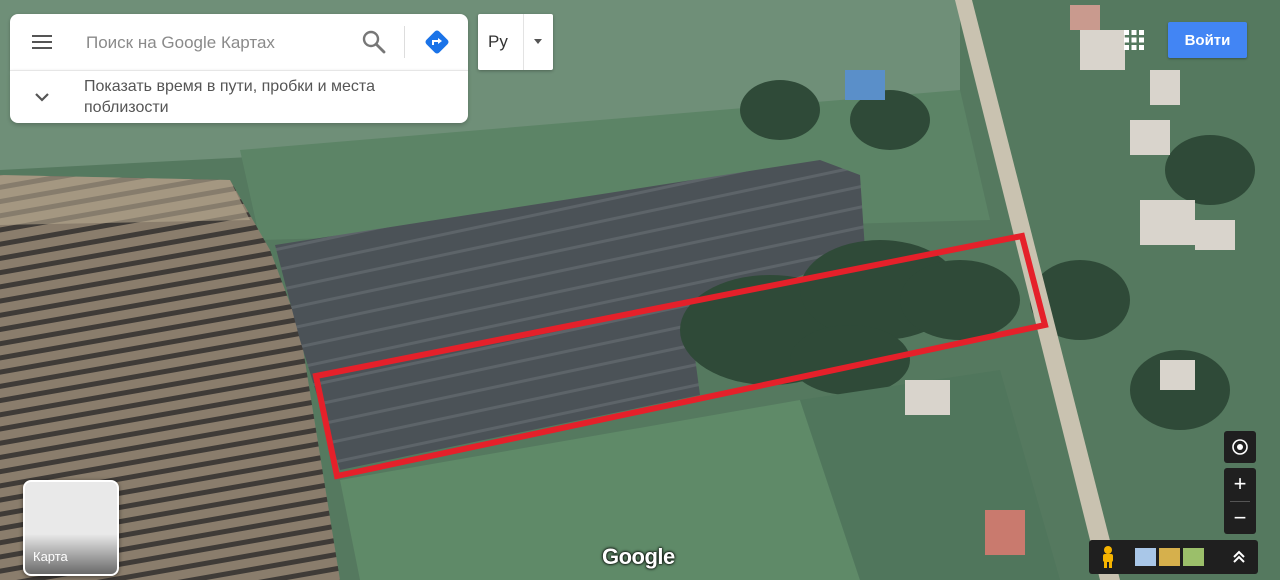 Image resolution: width=1280 pixels, height=580 pixels. Describe the element at coordinates (1239, 557) in the screenshot. I see `chevron-up-icon` at that location.